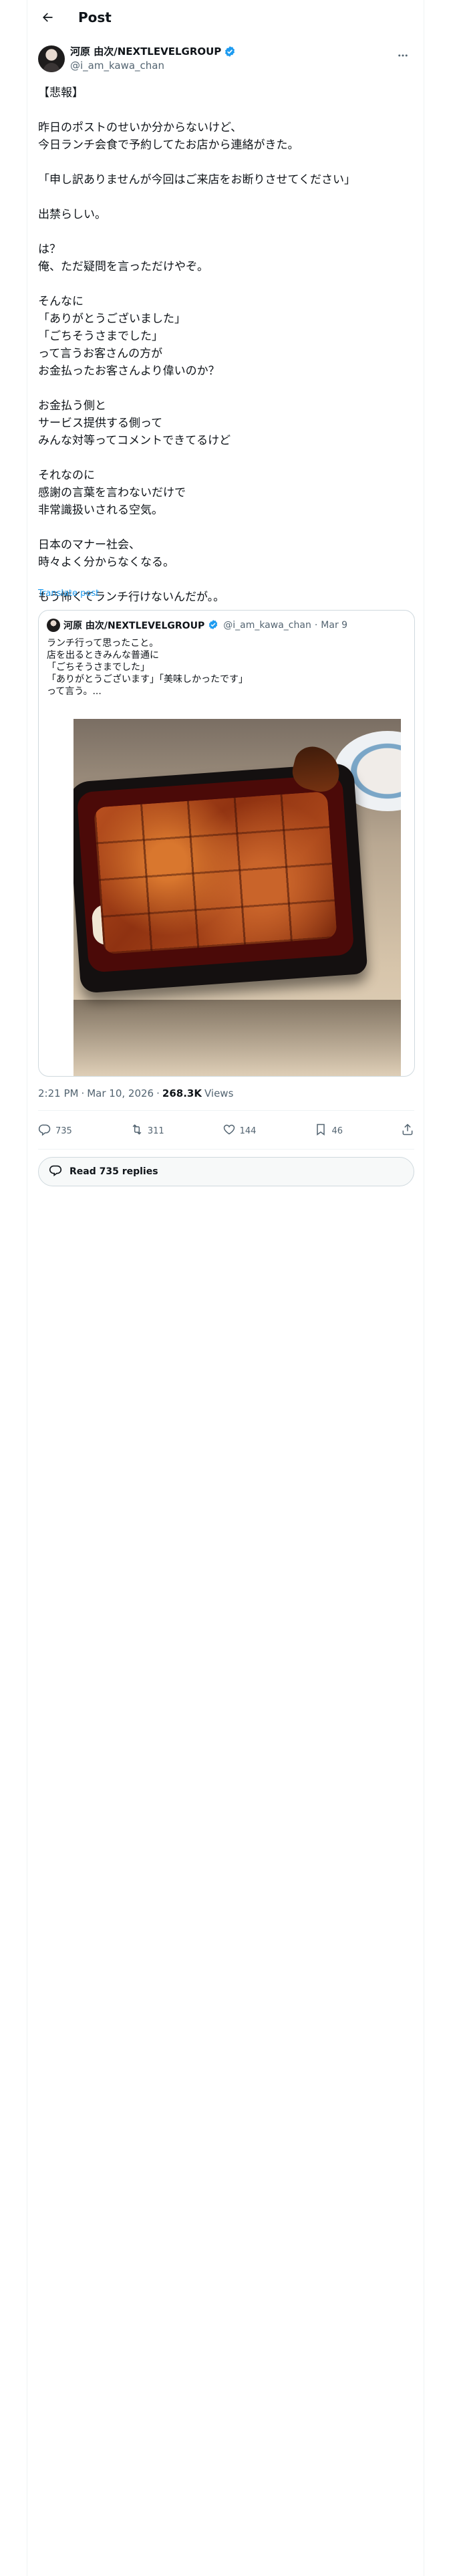 The height and width of the screenshot is (2576, 451). Describe the element at coordinates (113, 1171) in the screenshot. I see `read-replies-label: Read 735 replies` at that location.